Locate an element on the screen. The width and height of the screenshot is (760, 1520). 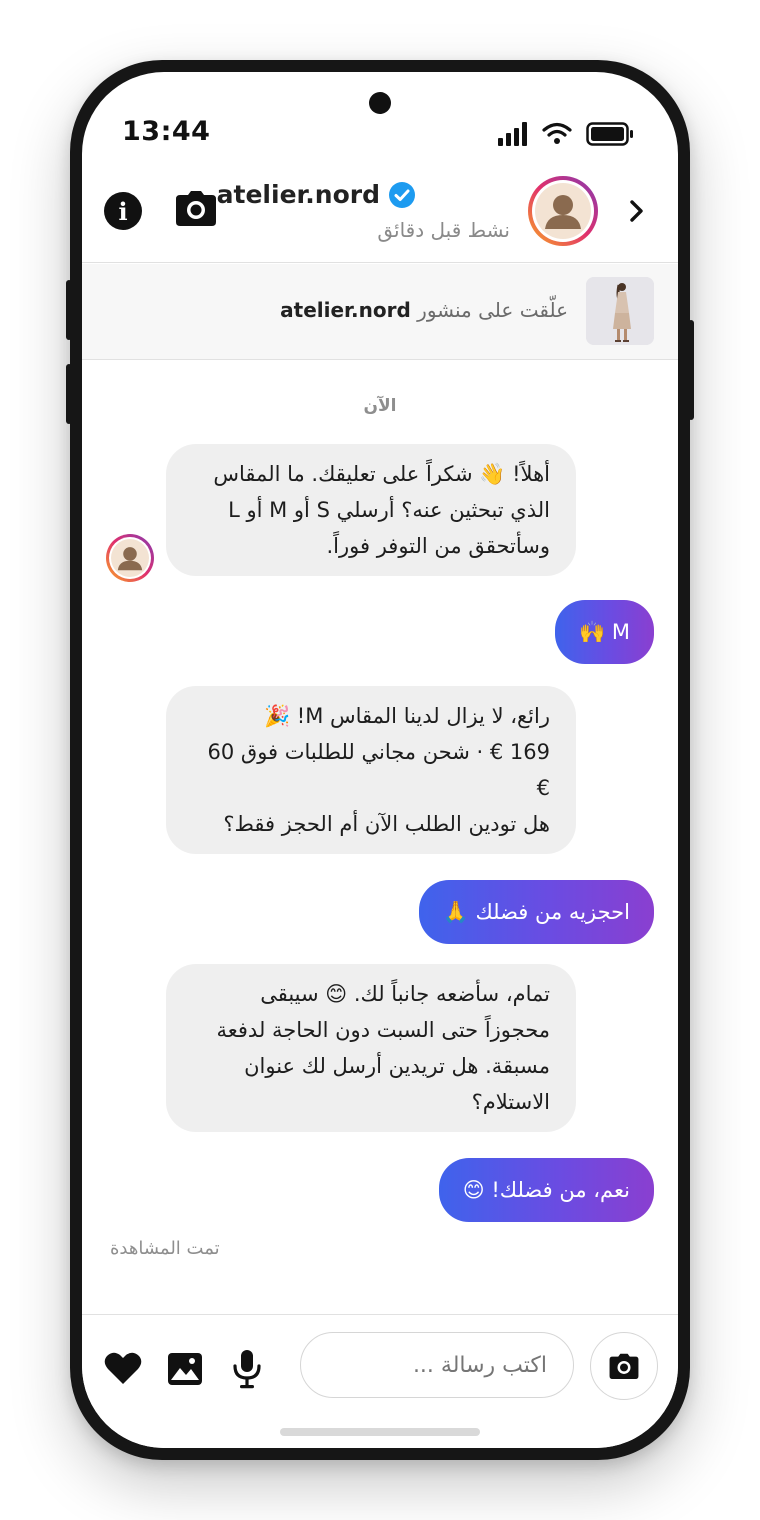
message-line: الذي تبحثين عنه؟ أرسلي S أو M أو L is located at coordinates (389, 510).